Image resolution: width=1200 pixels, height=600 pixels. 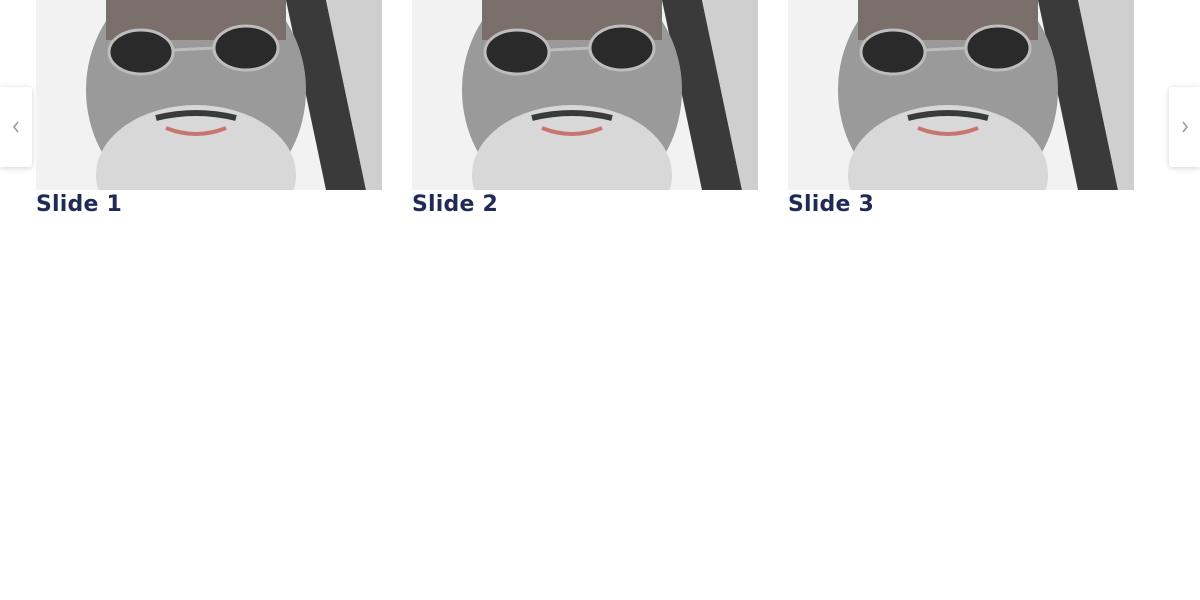 I want to click on chevron-left-icon, so click(x=15, y=127).